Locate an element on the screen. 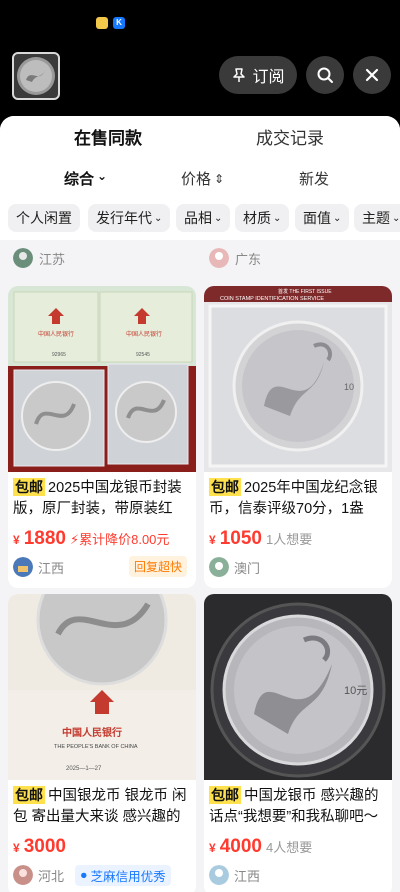 Image resolution: width=400 pixels, height=892 pixels. product-image: 中国人民银行 中国人民银行 92965 92545 is located at coordinates (102, 379).